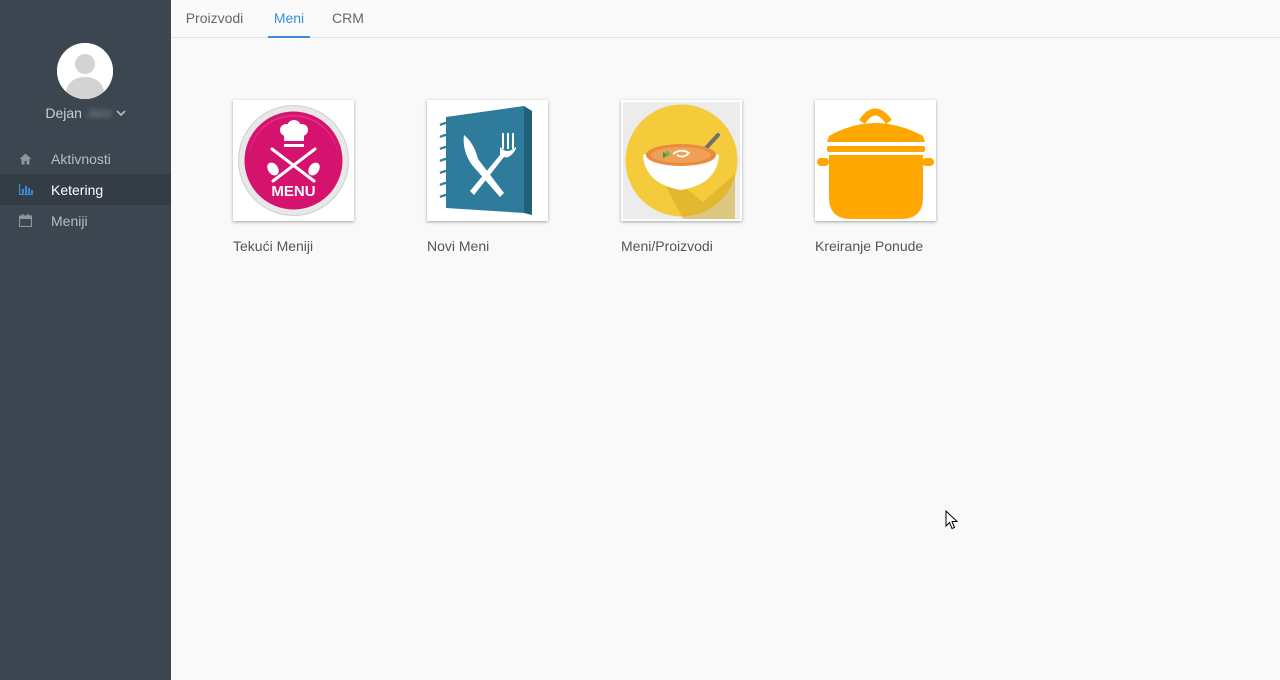  I want to click on sidebar-item-label: Aktivnosti, so click(81, 158).